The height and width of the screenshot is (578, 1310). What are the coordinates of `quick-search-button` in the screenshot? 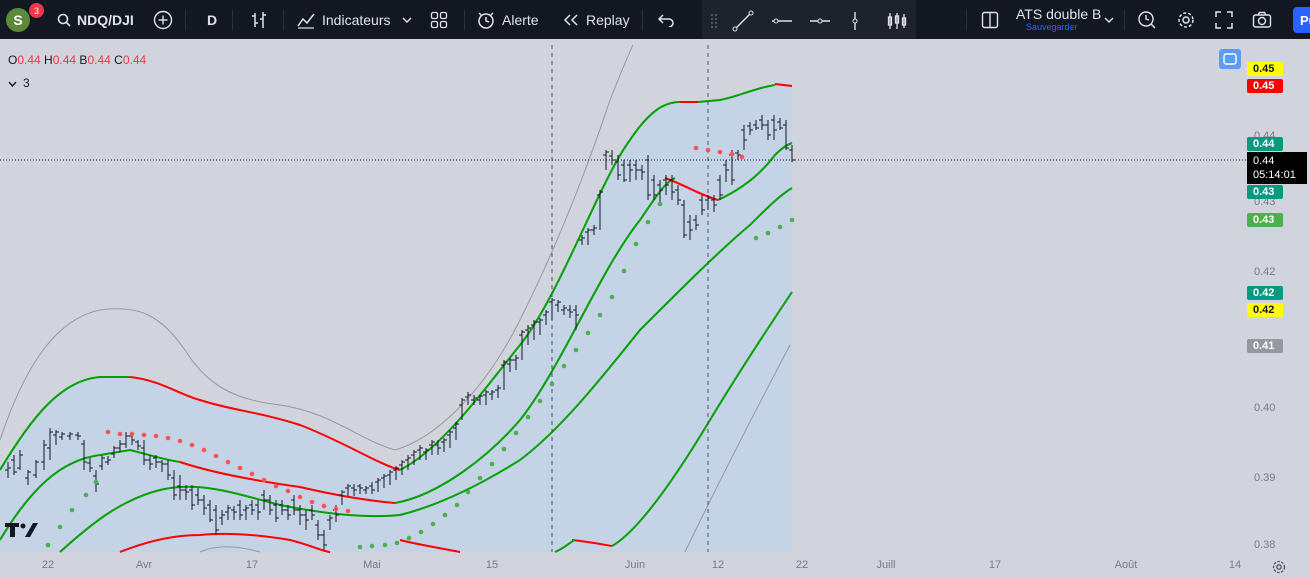 It's located at (1147, 19).